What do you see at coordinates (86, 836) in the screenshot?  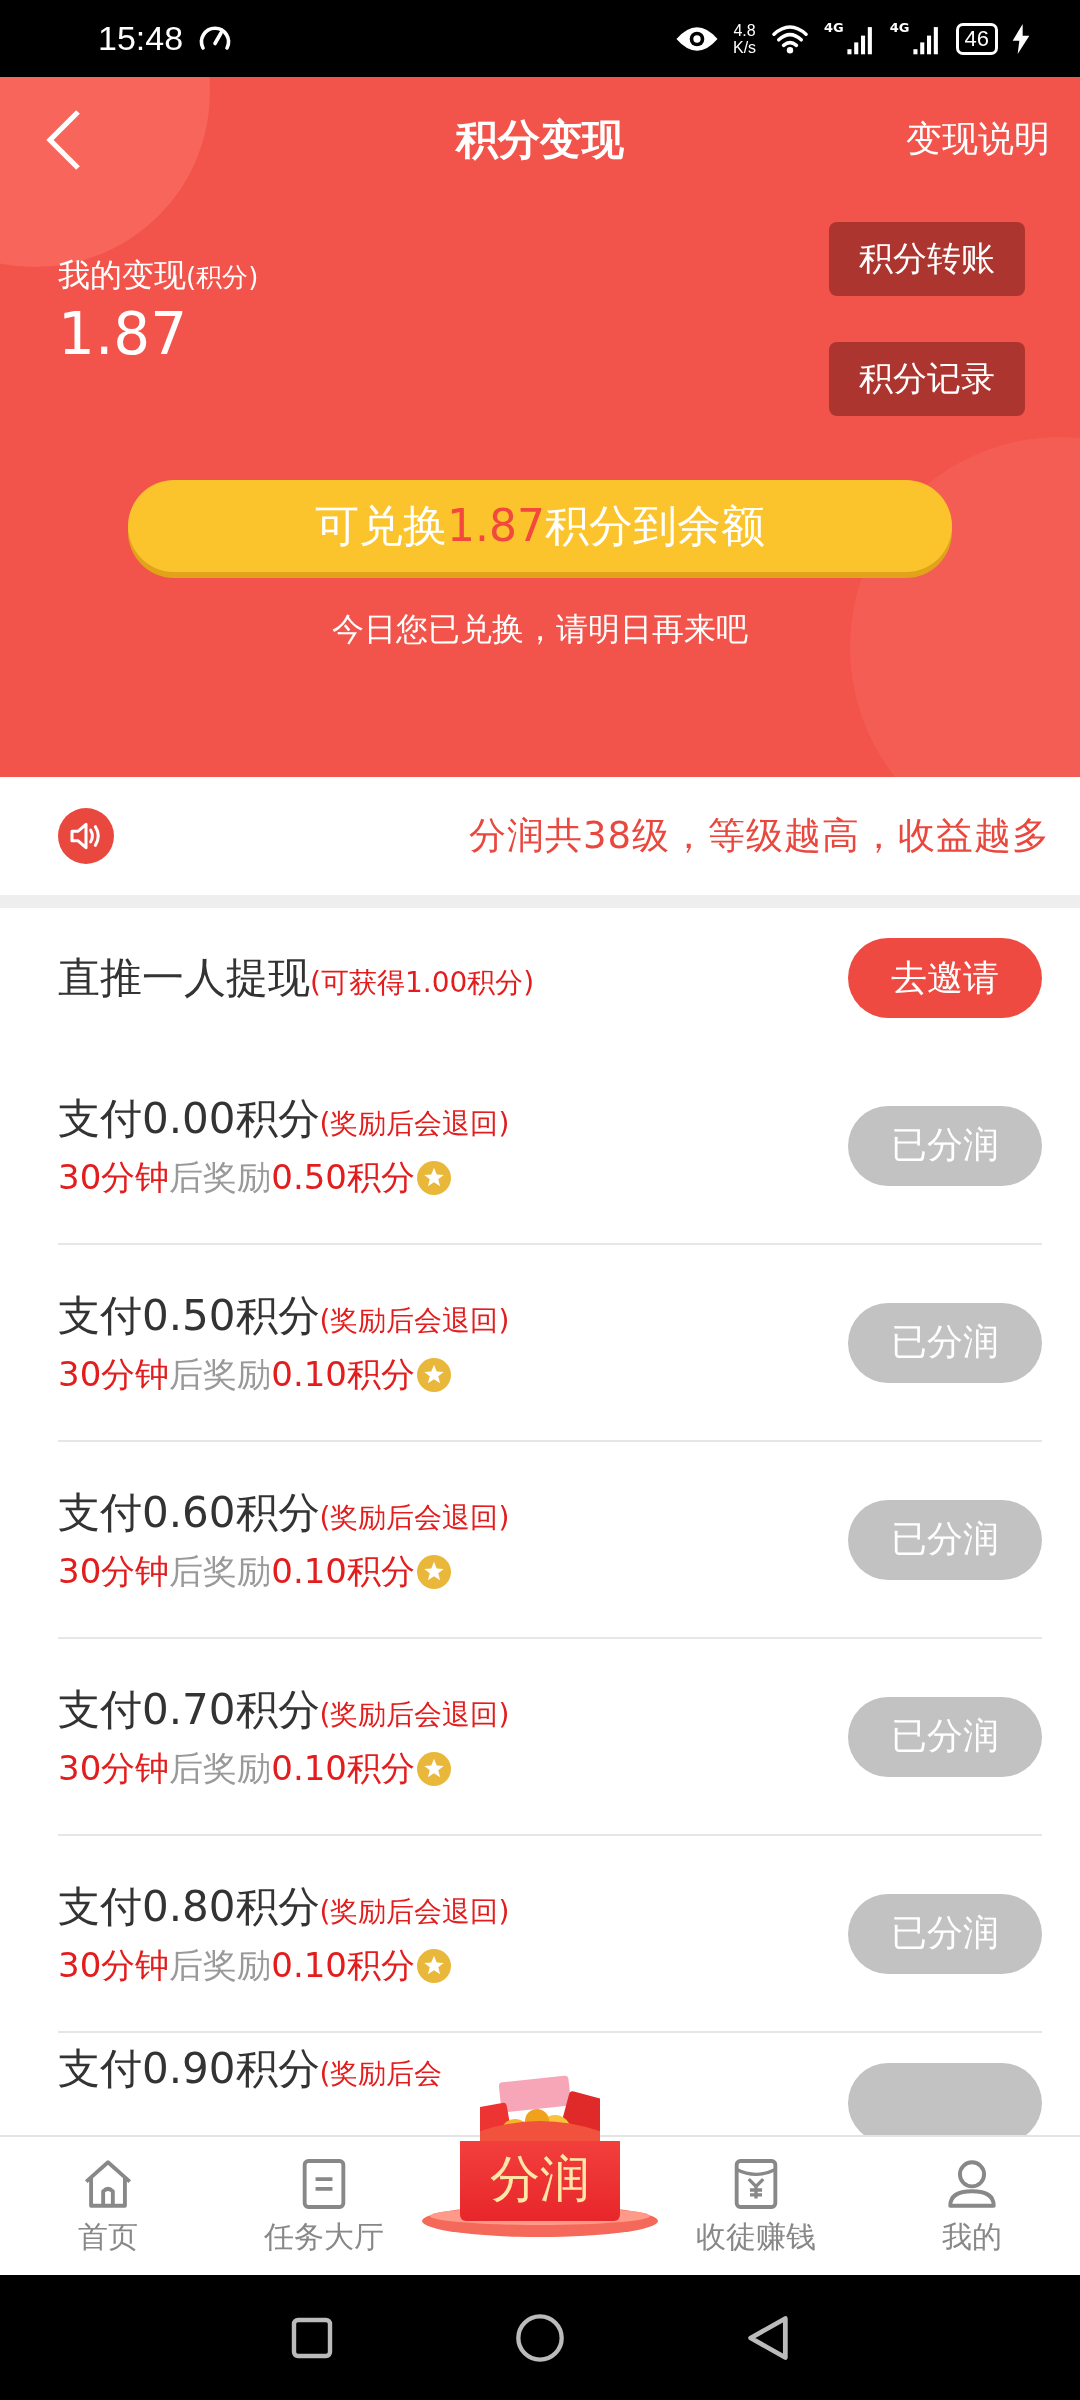 I see `speaker-icon` at bounding box center [86, 836].